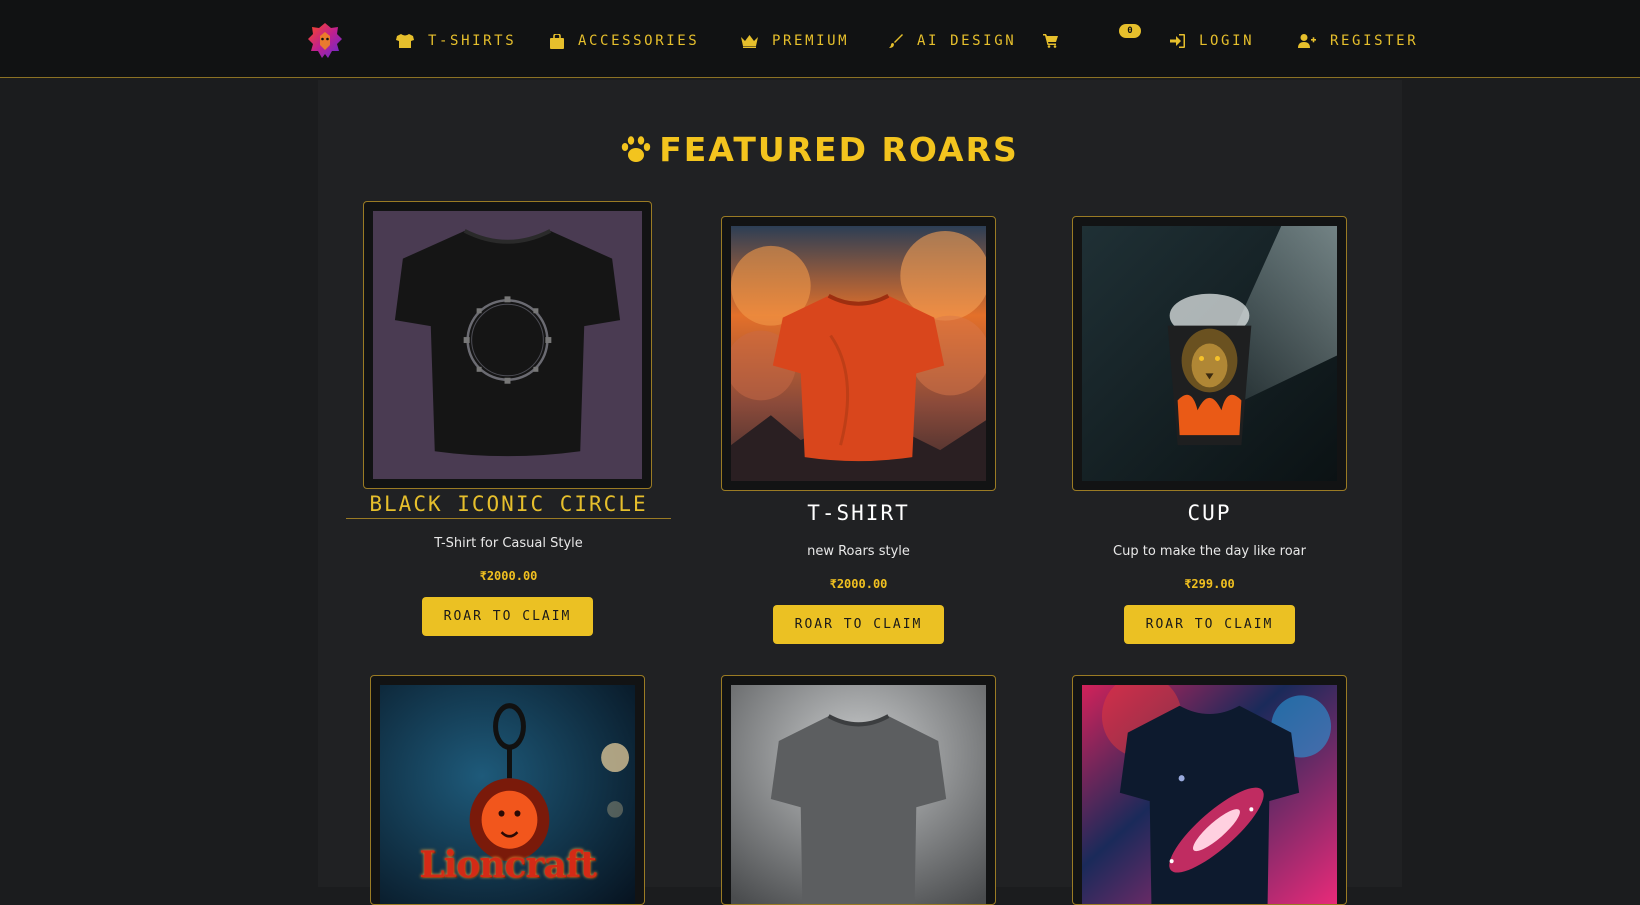 The width and height of the screenshot is (1640, 905). I want to click on product-image-text: Lioncraft, so click(508, 865).